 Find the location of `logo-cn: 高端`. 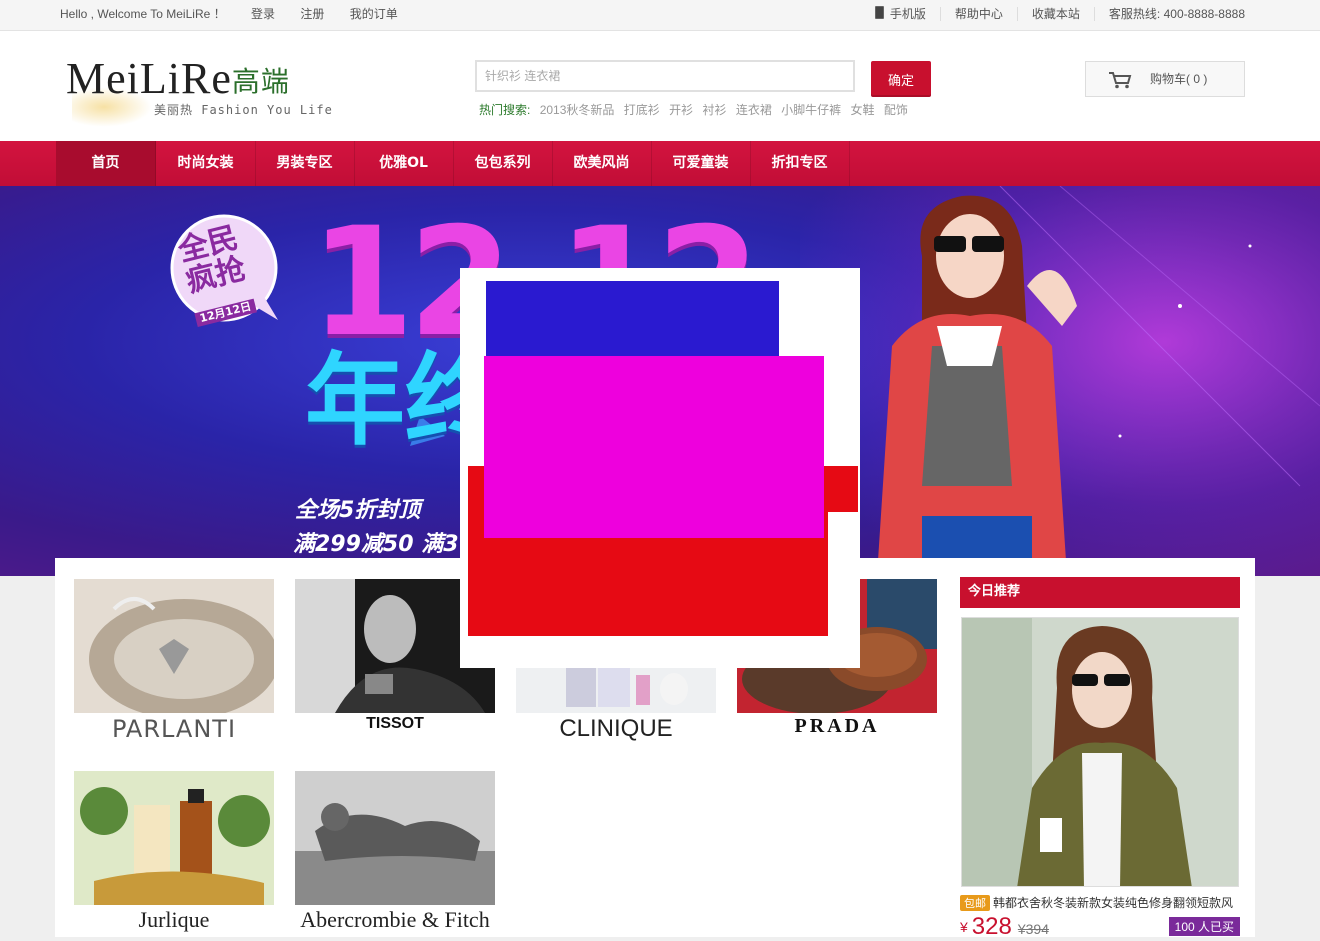

logo-cn: 高端 is located at coordinates (260, 81).